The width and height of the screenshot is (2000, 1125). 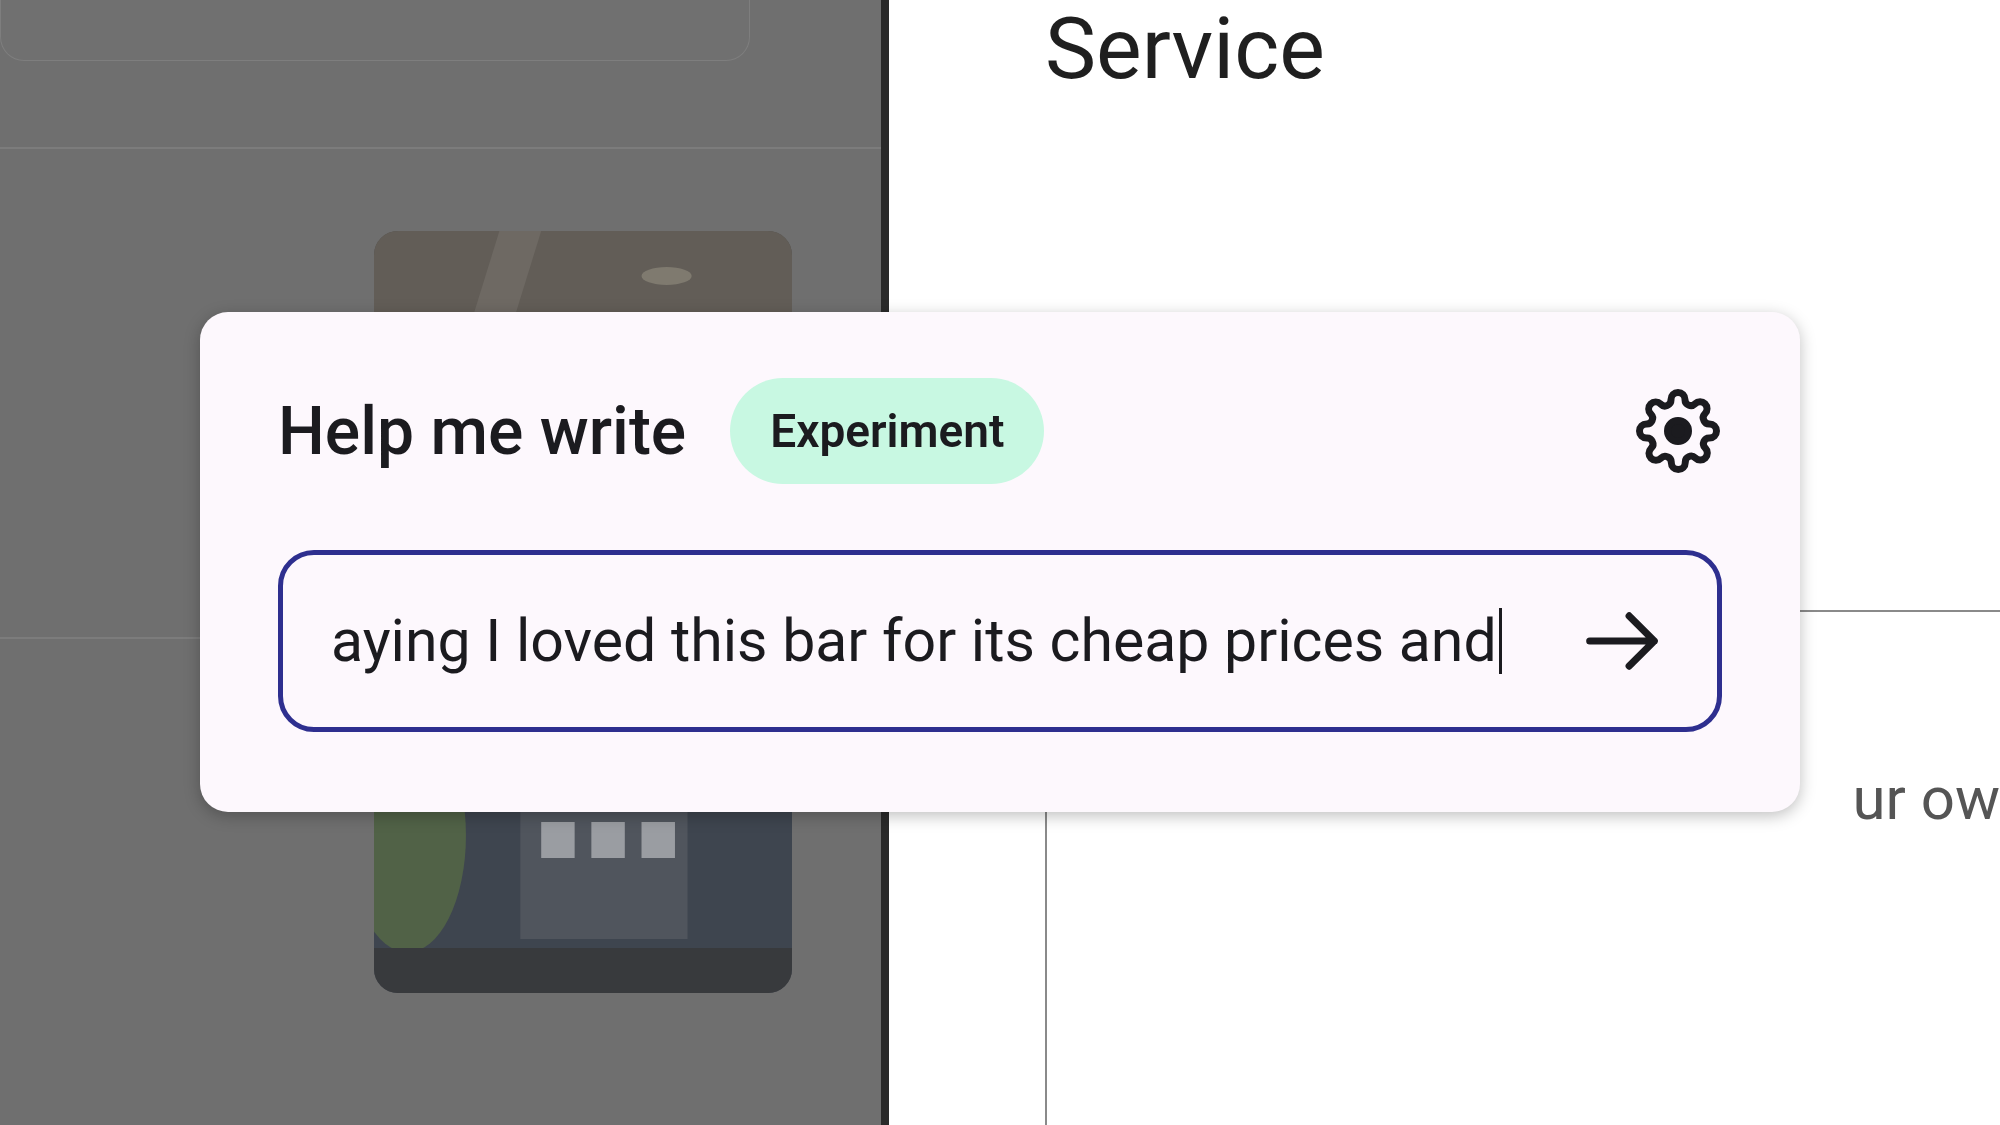 What do you see at coordinates (887, 431) in the screenshot?
I see `experiment-badge: Experiment` at bounding box center [887, 431].